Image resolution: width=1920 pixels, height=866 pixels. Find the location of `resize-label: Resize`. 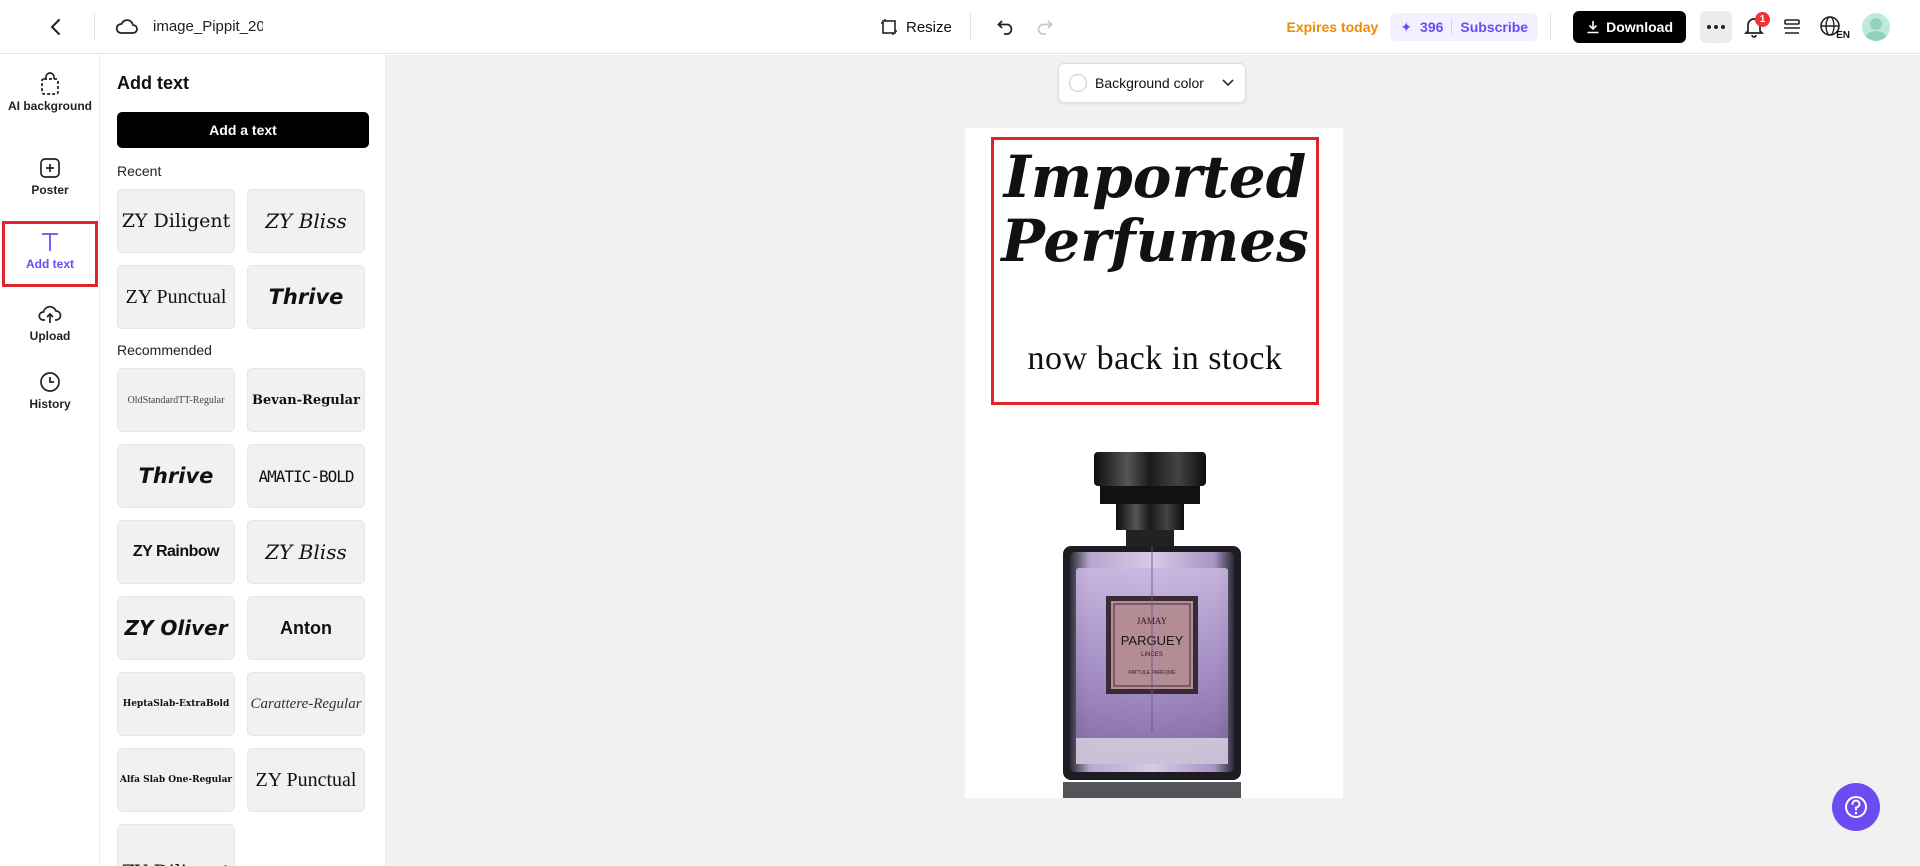

resize-label: Resize is located at coordinates (929, 27).